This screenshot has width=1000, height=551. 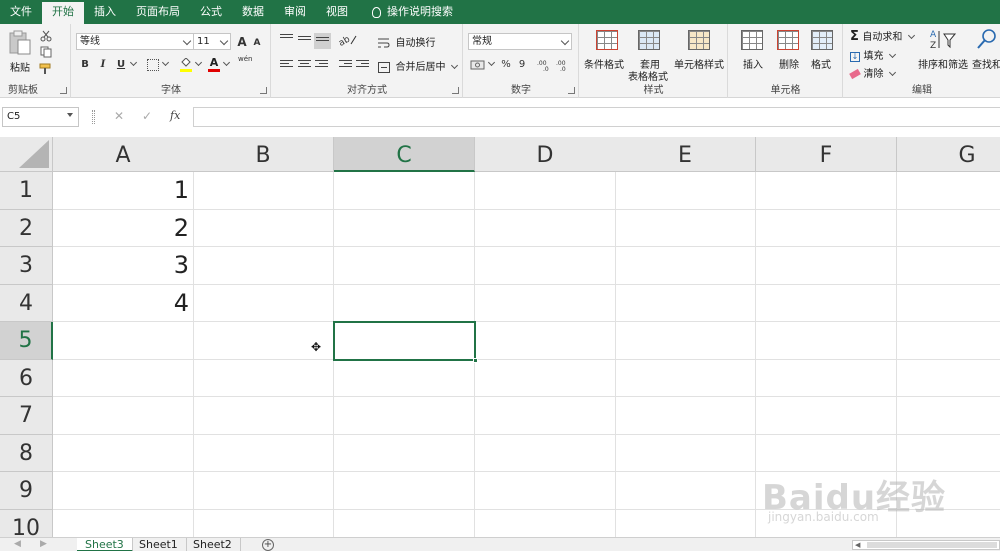 I want to click on row-header-6: 6, so click(x=26, y=378).